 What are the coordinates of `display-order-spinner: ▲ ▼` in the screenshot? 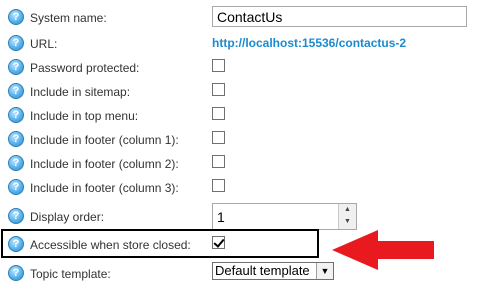 It's located at (347, 216).